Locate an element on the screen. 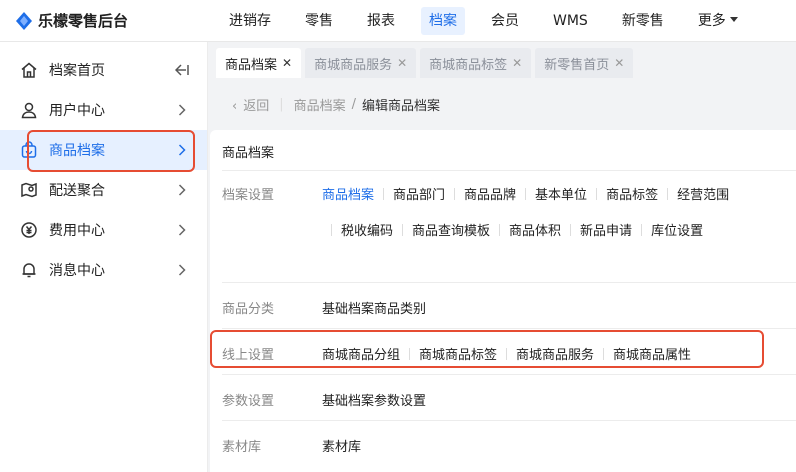 This screenshot has height=472, width=796. top-nav: 进销存 零售 报表 档案 会员 WMS 新零售 更多 is located at coordinates (483, 20).